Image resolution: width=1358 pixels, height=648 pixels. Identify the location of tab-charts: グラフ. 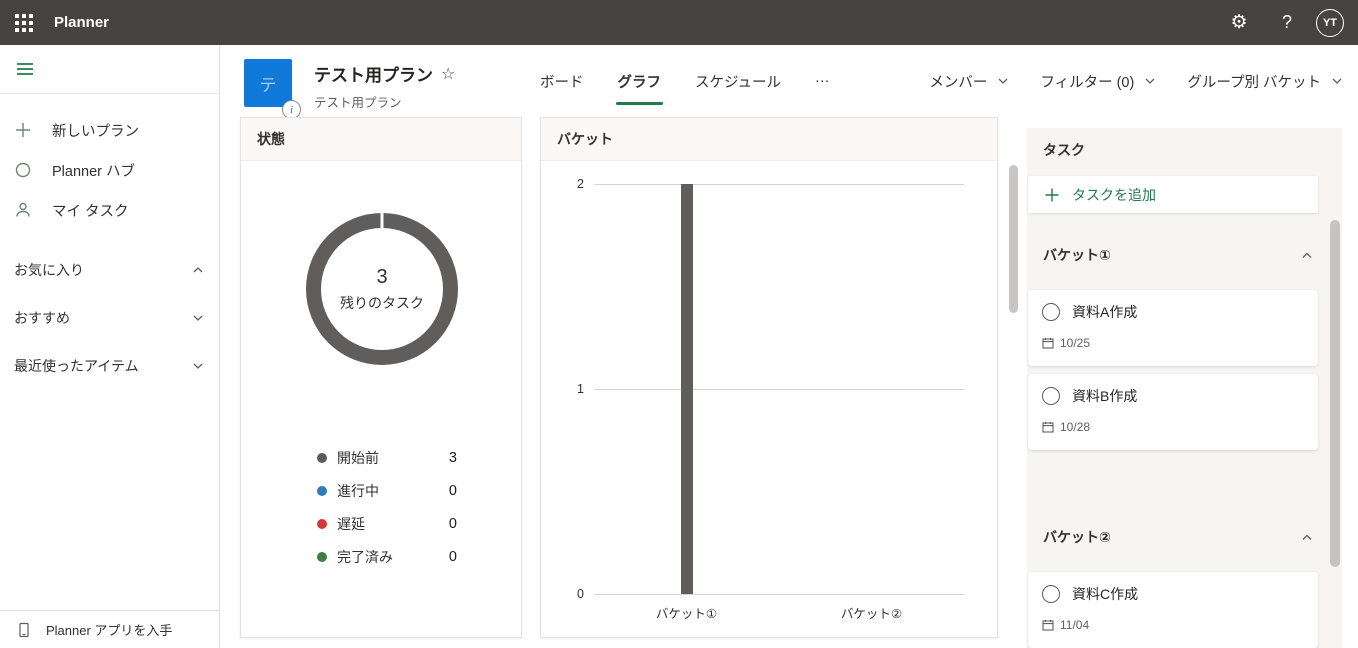
(639, 85).